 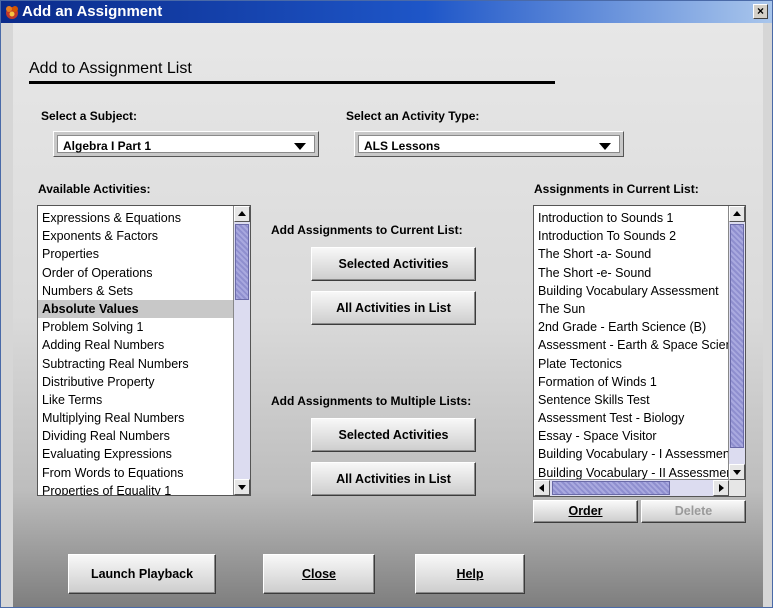 What do you see at coordinates (137, 345) in the screenshot?
I see `list-item: Adding Real Numbers` at bounding box center [137, 345].